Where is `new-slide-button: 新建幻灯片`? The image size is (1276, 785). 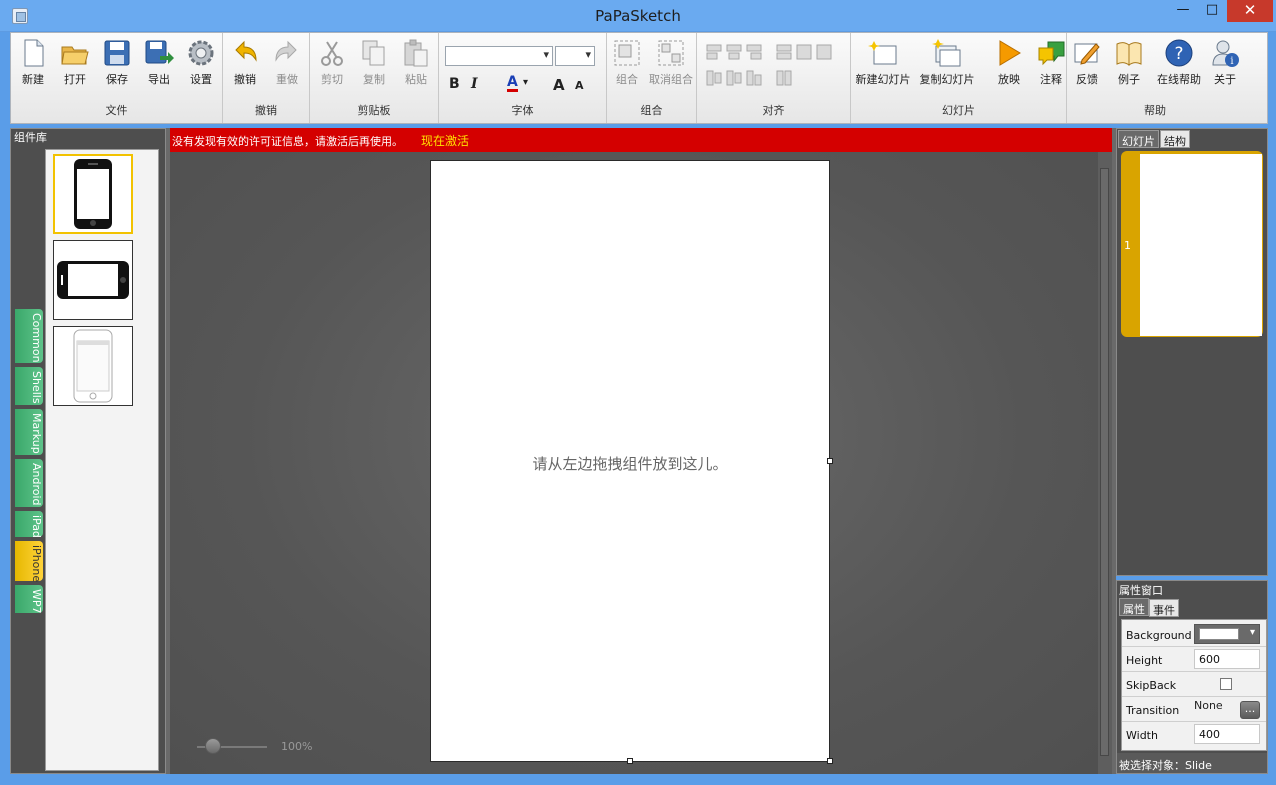 new-slide-button: 新建幻灯片 is located at coordinates (883, 62).